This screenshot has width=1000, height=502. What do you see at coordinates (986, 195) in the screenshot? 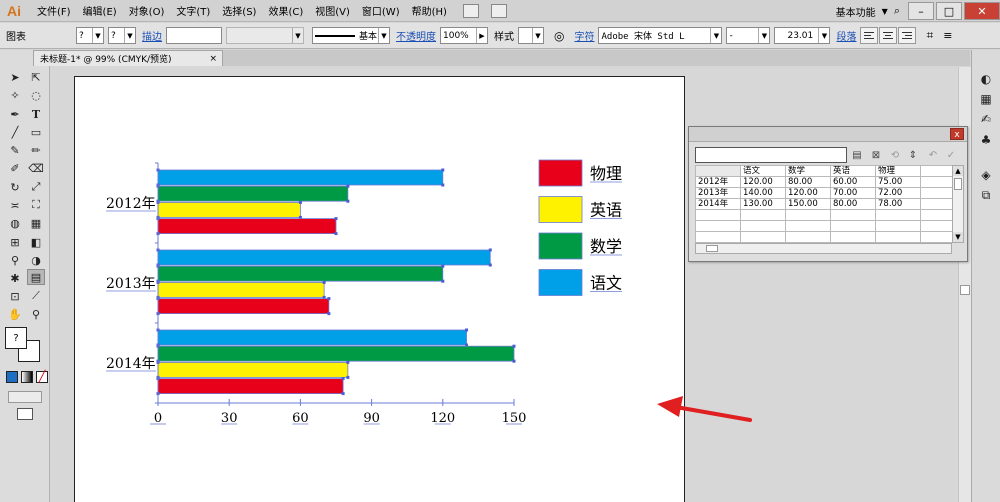
I see `artboards-panel-icon: ⧉` at bounding box center [986, 195].